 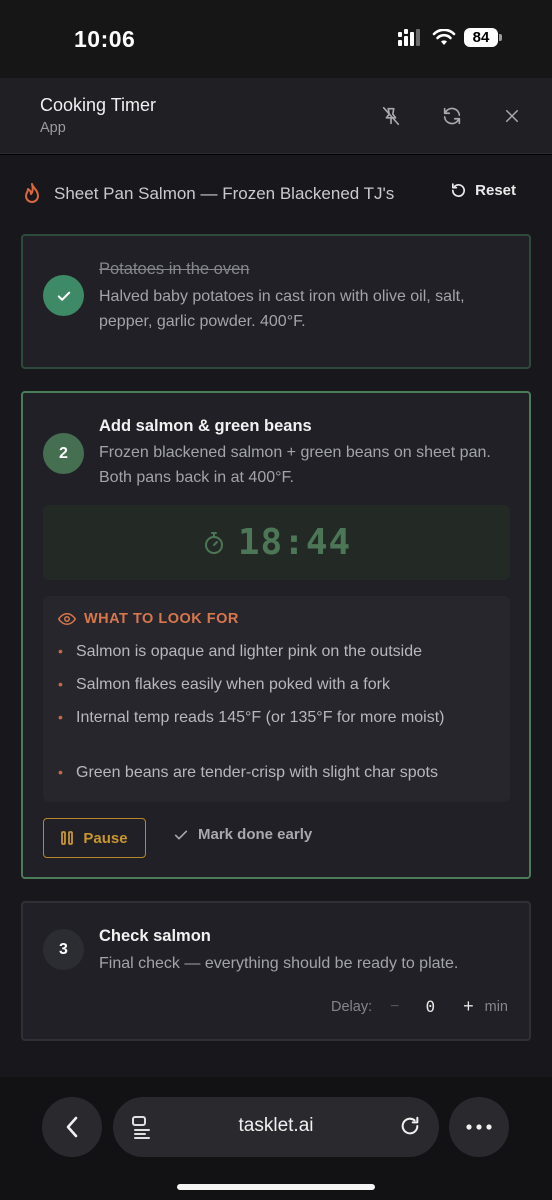 What do you see at coordinates (459, 190) in the screenshot?
I see `reset-icon` at bounding box center [459, 190].